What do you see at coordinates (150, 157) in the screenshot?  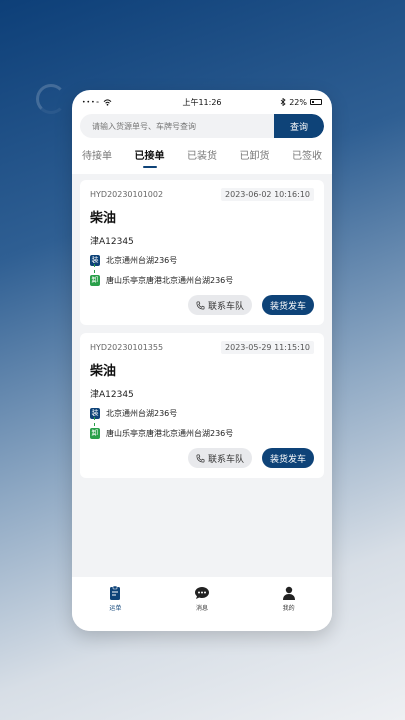 I see `tab-accepted: 已接单` at bounding box center [150, 157].